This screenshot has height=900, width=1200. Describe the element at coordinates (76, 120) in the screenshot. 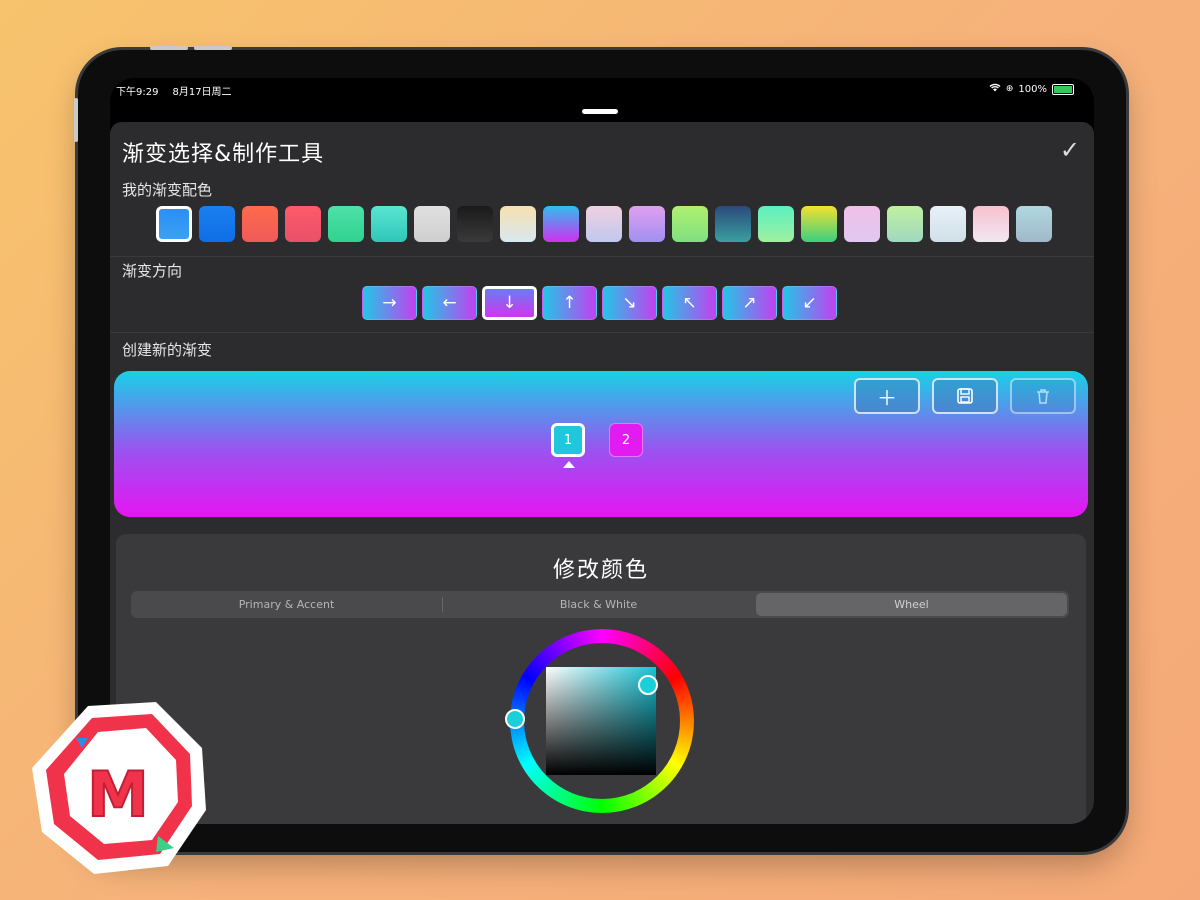

I see `power-button` at that location.